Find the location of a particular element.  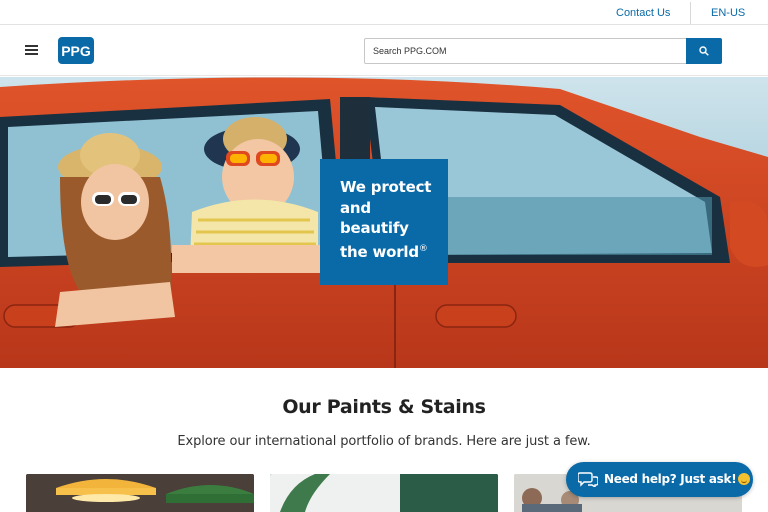

trademark-symbol: ® is located at coordinates (423, 248).